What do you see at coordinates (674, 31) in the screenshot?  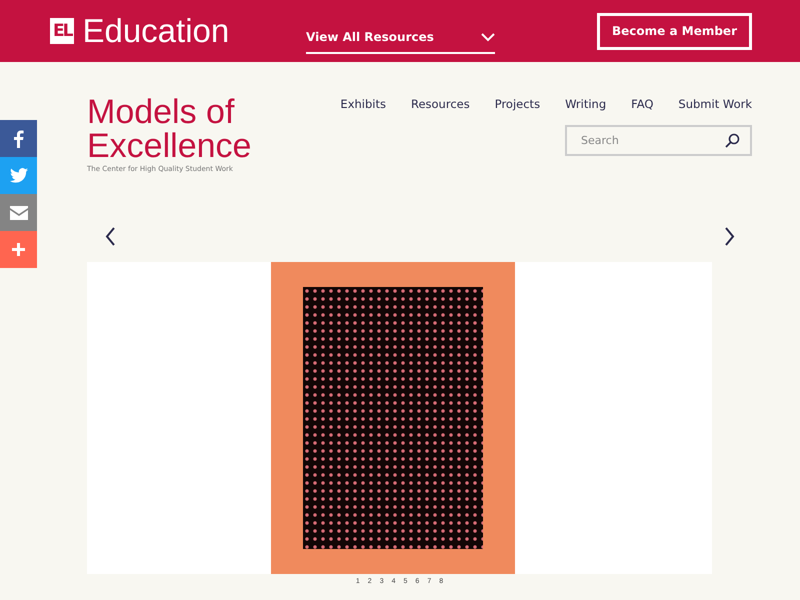 I see `become-member-button: Become a Member` at bounding box center [674, 31].